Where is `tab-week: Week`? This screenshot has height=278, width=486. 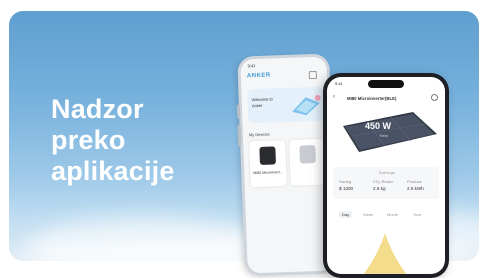 tab-week: Week is located at coordinates (368, 214).